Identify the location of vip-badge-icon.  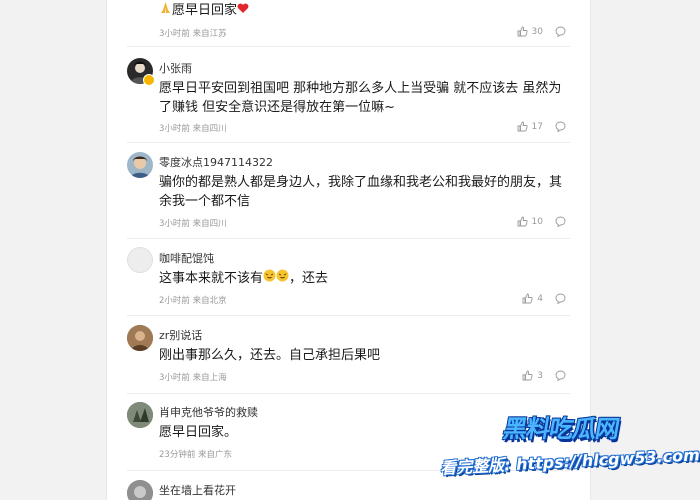
(149, 80).